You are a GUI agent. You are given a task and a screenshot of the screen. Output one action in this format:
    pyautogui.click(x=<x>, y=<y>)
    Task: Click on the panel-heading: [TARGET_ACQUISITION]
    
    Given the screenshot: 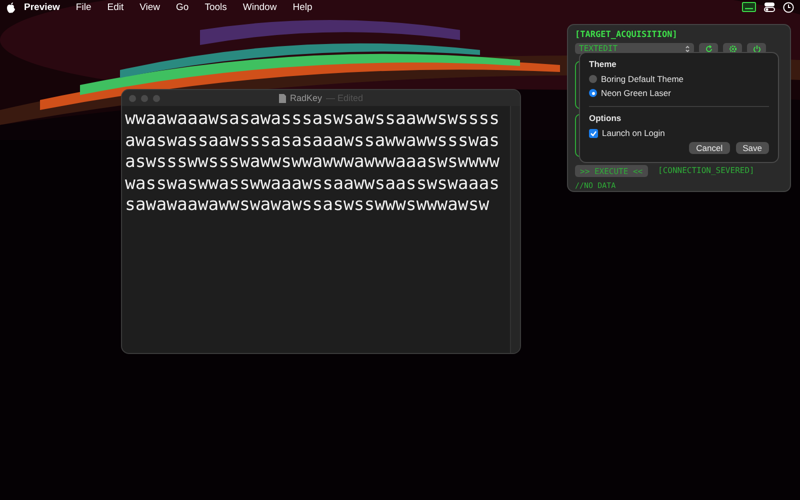 What is the action you would take?
    pyautogui.click(x=626, y=35)
    